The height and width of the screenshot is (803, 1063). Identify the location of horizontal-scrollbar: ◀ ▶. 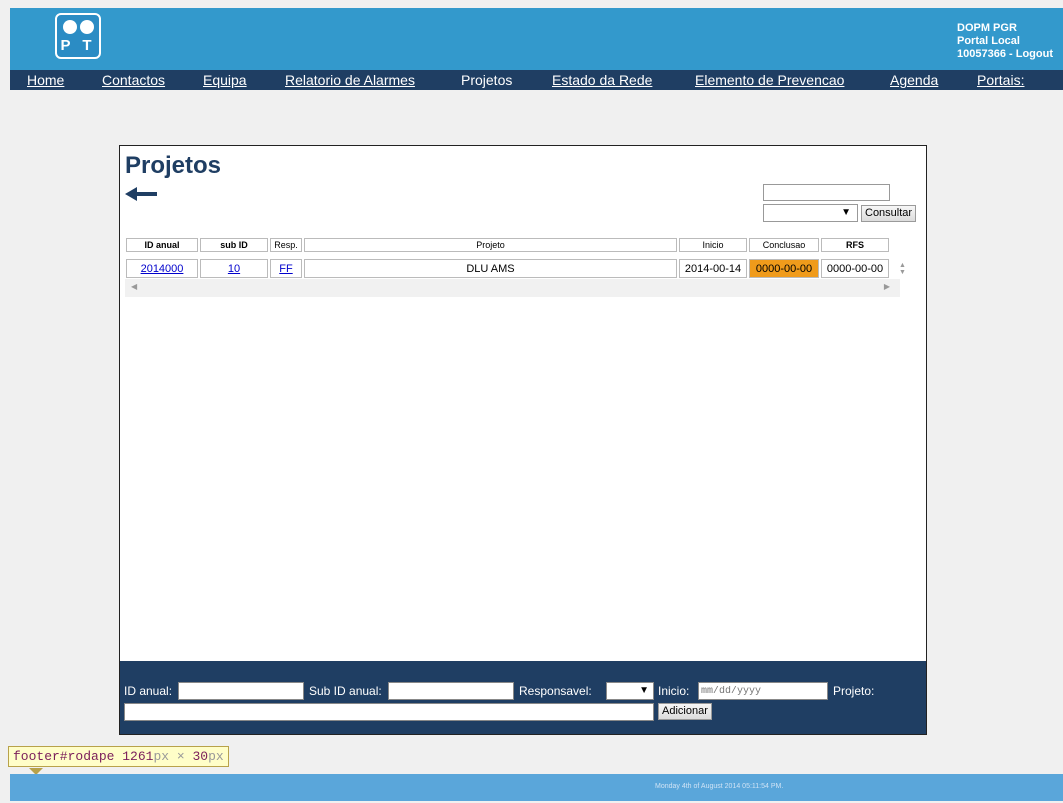
(512, 288).